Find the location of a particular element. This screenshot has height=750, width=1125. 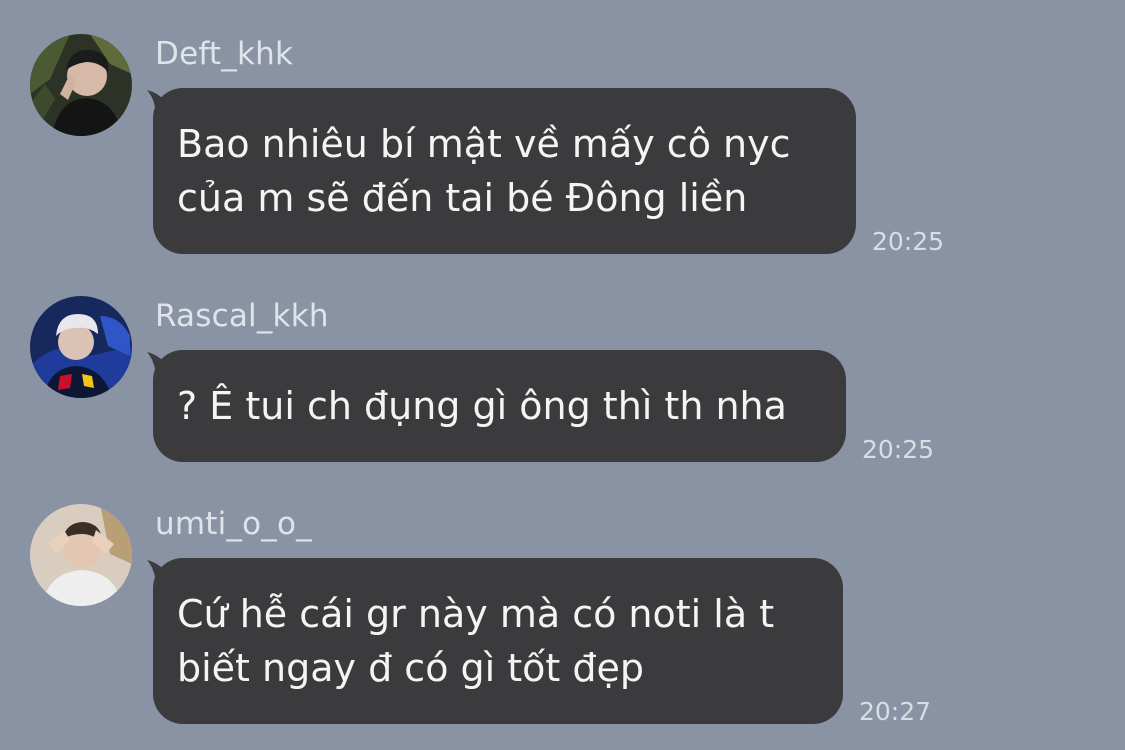

message-text-line: biết ngay đ có gì tốt đẹp is located at coordinates (411, 668).